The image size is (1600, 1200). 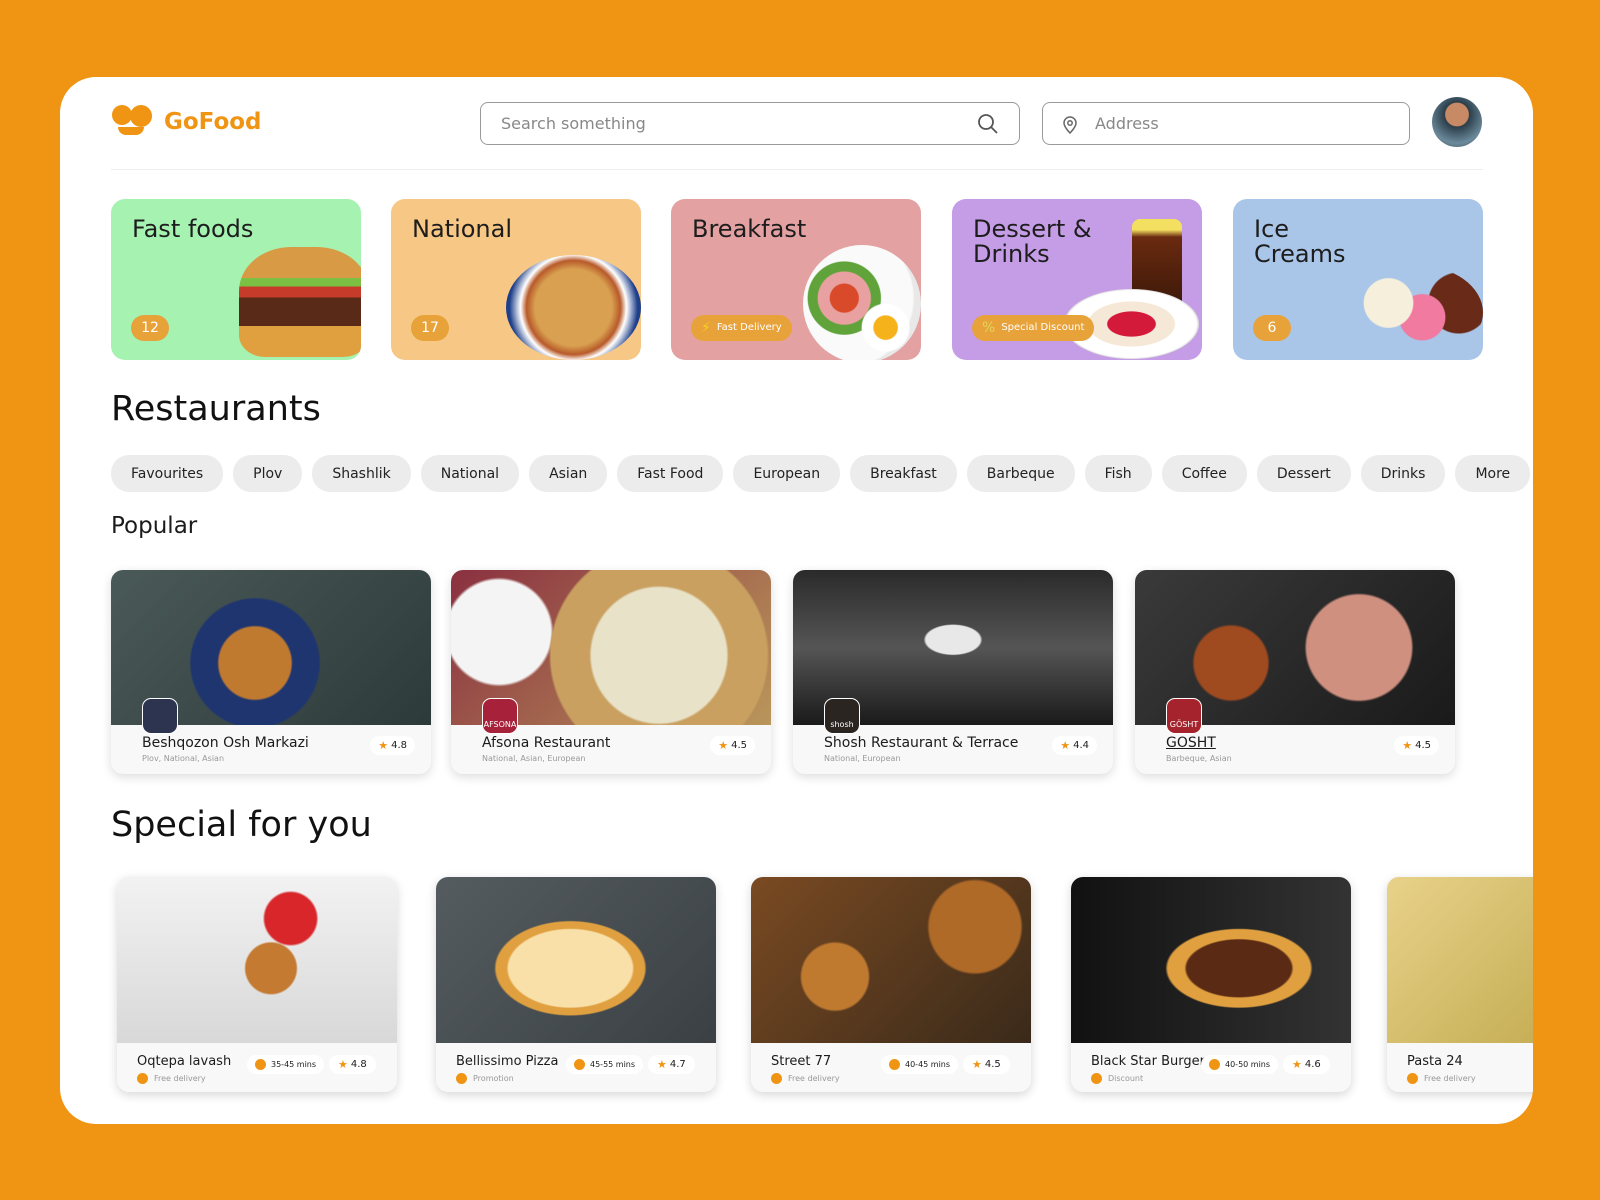 I want to click on burger-image, so click(x=300, y=302).